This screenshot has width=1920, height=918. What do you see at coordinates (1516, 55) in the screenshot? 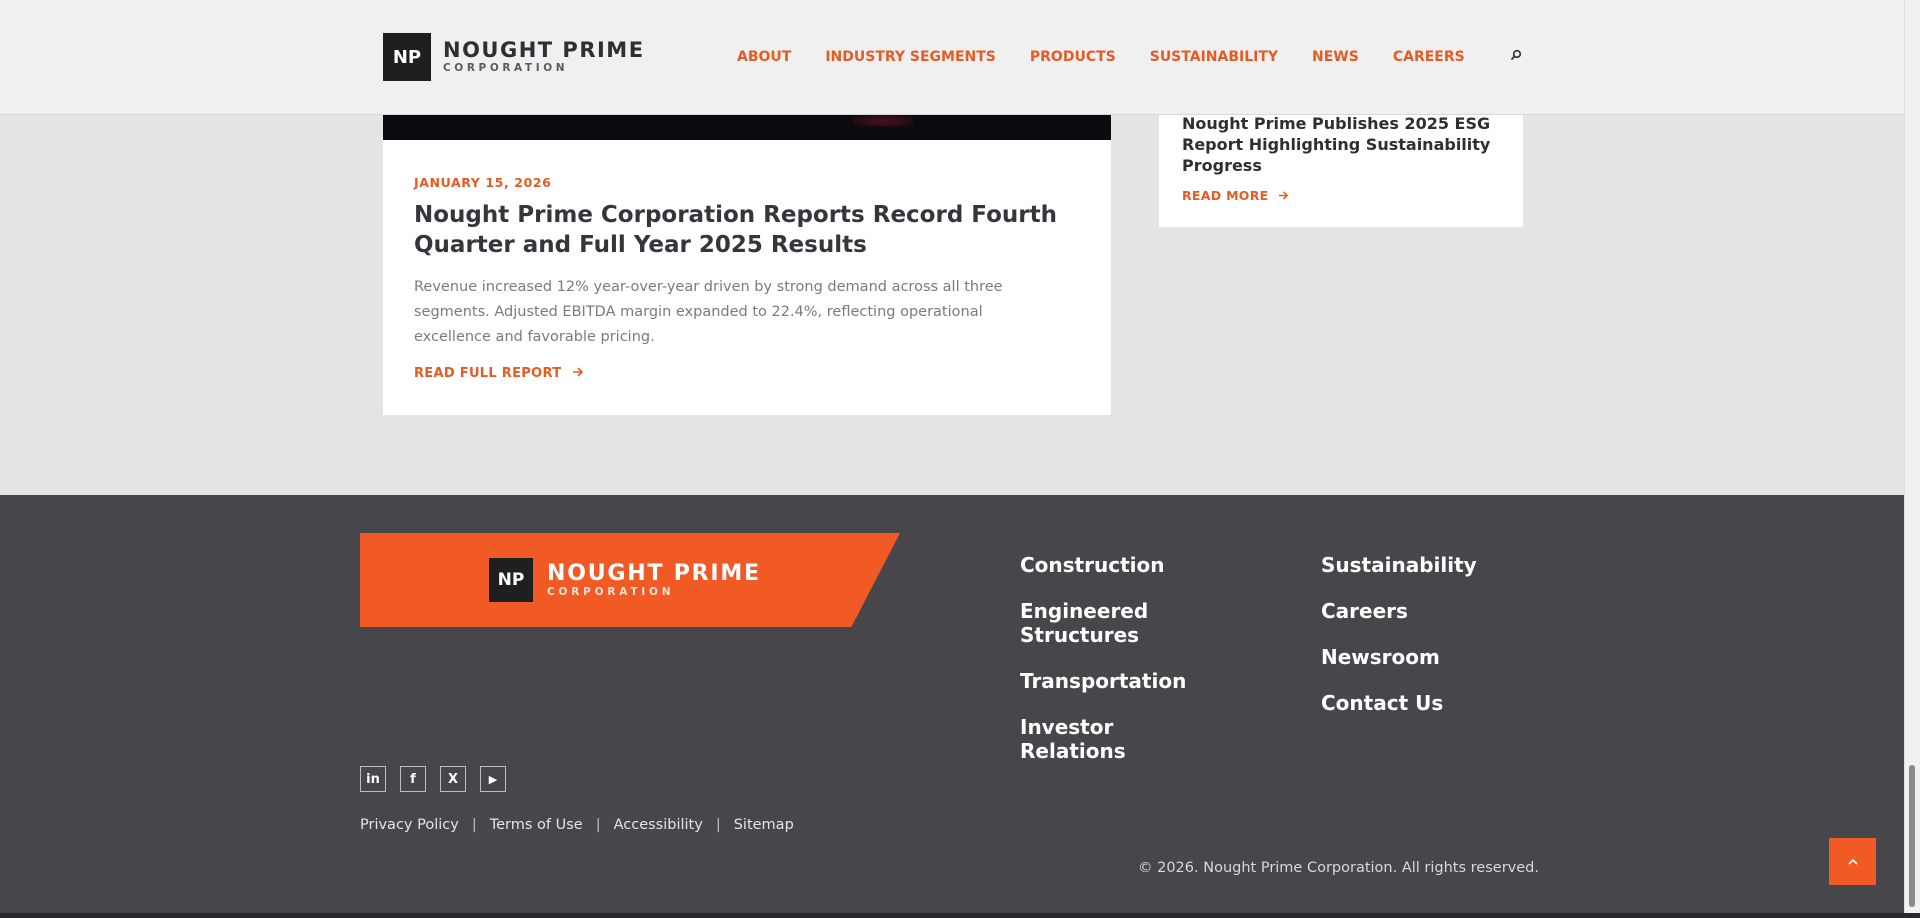
I see `search-icon` at bounding box center [1516, 55].